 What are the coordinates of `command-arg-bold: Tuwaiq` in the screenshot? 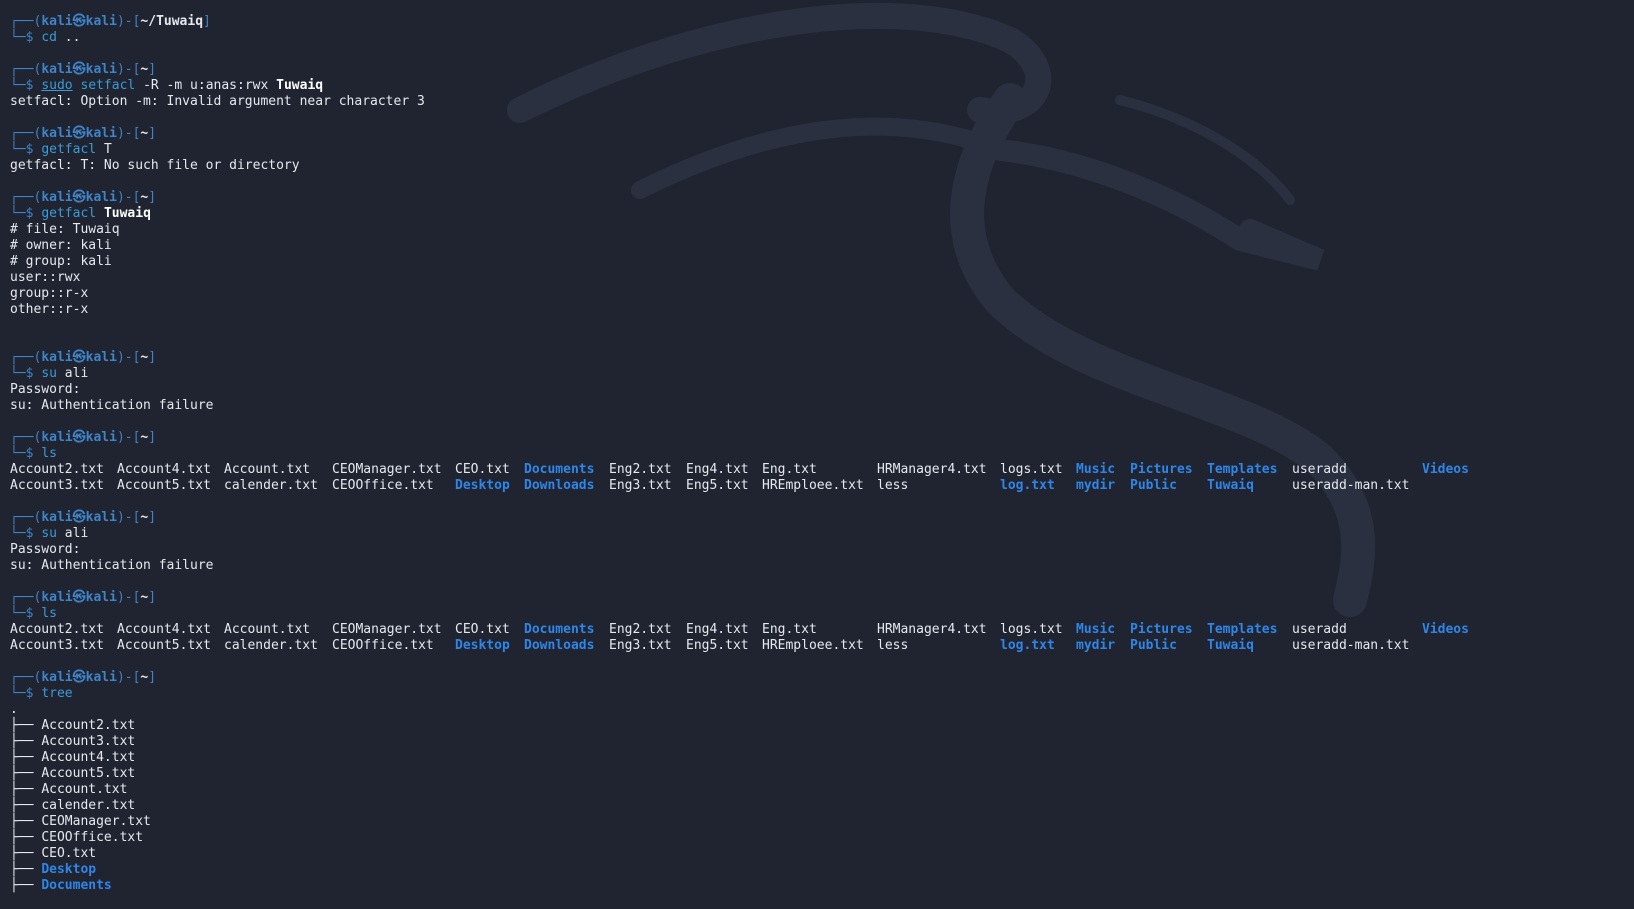 It's located at (300, 85).